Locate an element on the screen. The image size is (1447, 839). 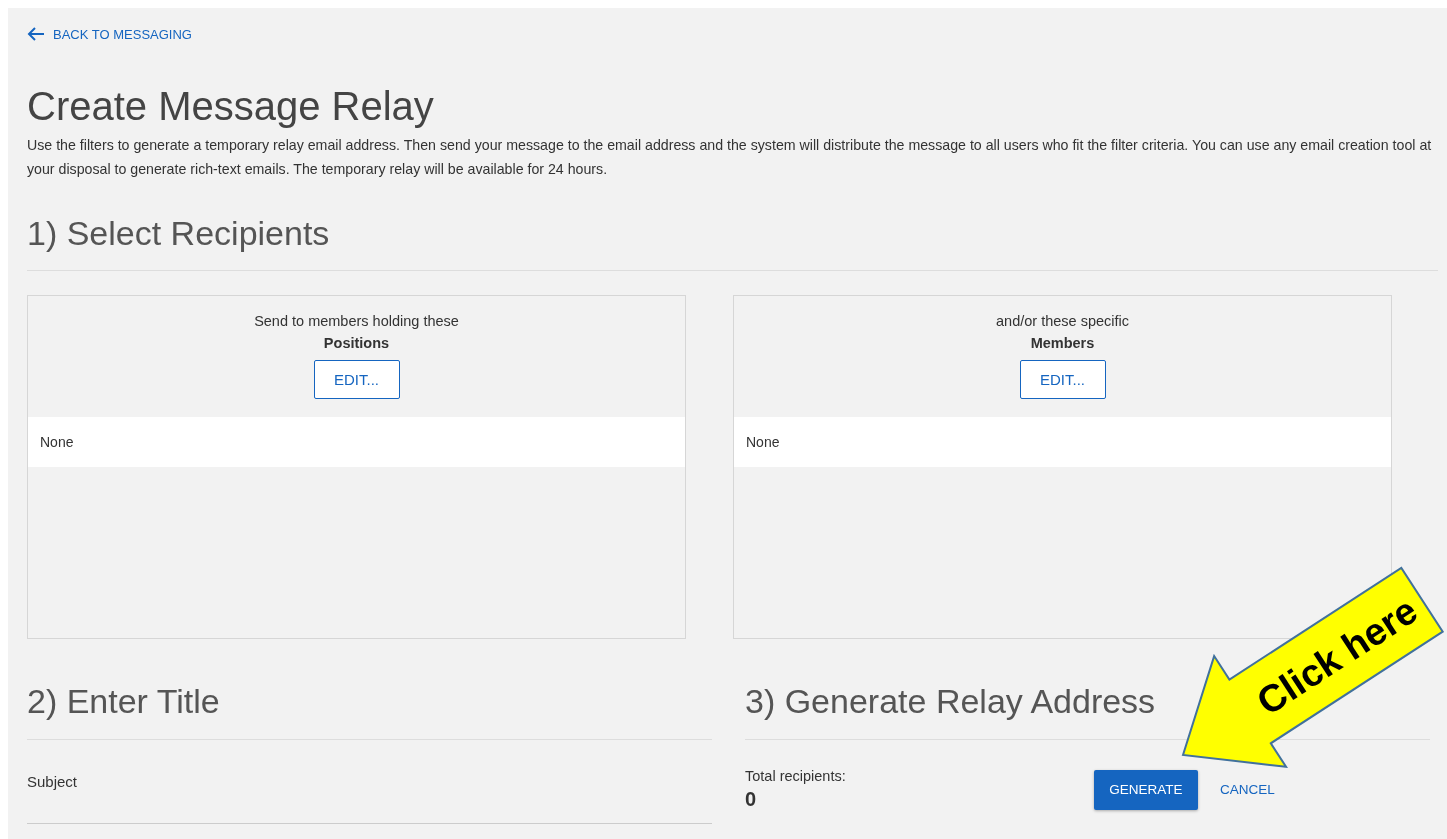
section-heading: 1) Select Recipients is located at coordinates (179, 233).